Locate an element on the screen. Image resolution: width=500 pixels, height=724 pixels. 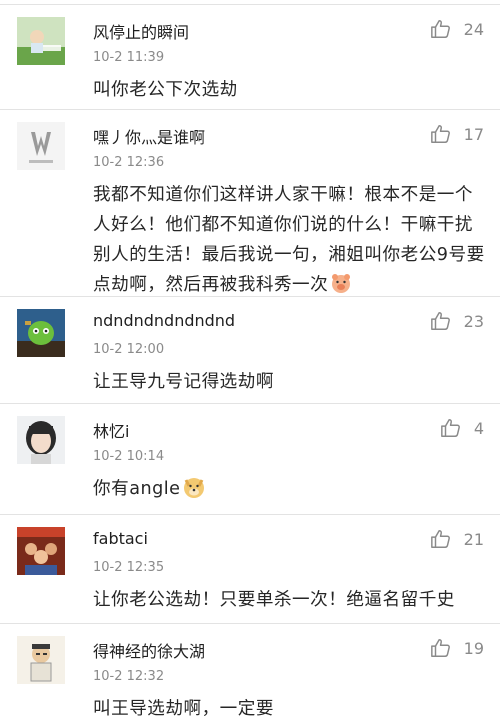
comment-text: 让王导九号记得选劫啊 is located at coordinates (183, 382).